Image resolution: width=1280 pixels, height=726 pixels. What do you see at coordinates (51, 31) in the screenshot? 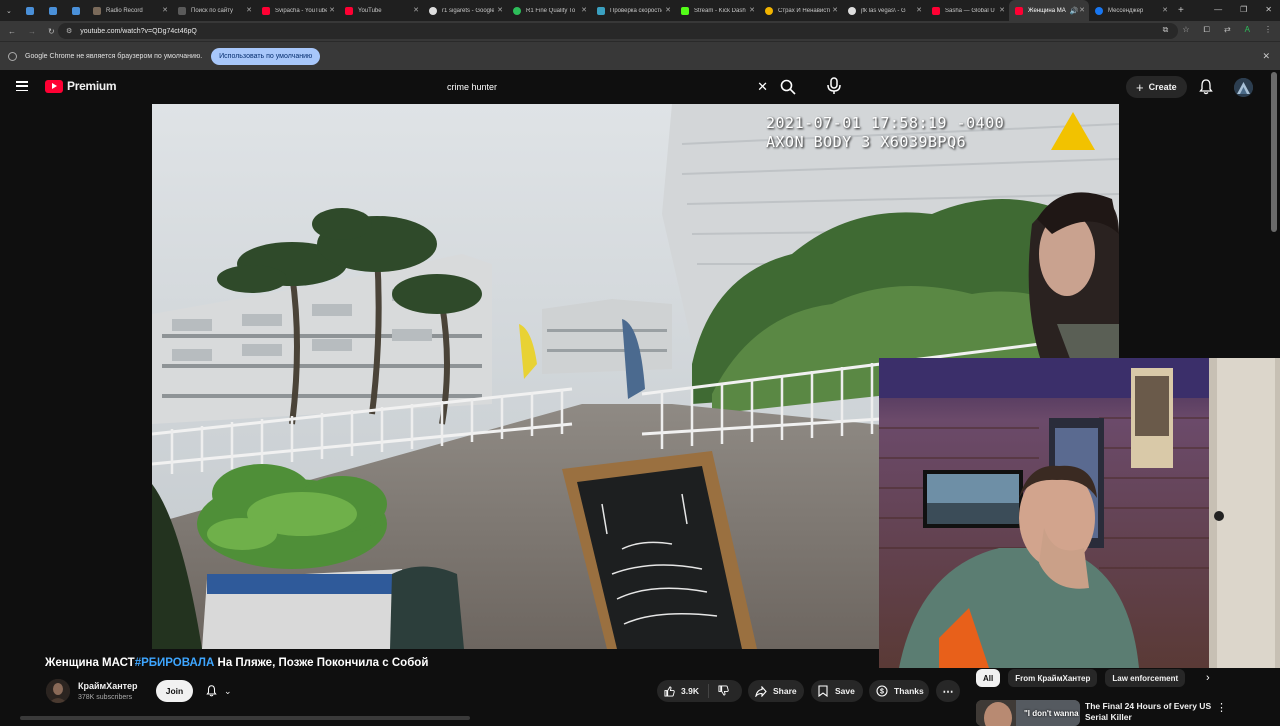
I see `reload-icon: ↻` at bounding box center [51, 31].